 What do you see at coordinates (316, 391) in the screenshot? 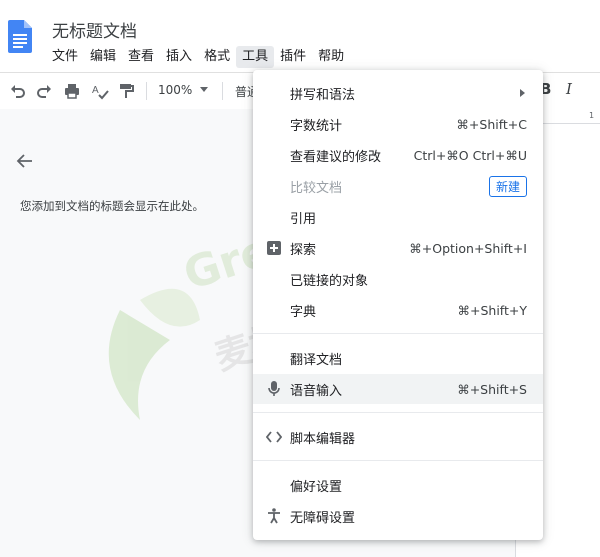
I see `menu-item-label: 语音输入` at bounding box center [316, 391].